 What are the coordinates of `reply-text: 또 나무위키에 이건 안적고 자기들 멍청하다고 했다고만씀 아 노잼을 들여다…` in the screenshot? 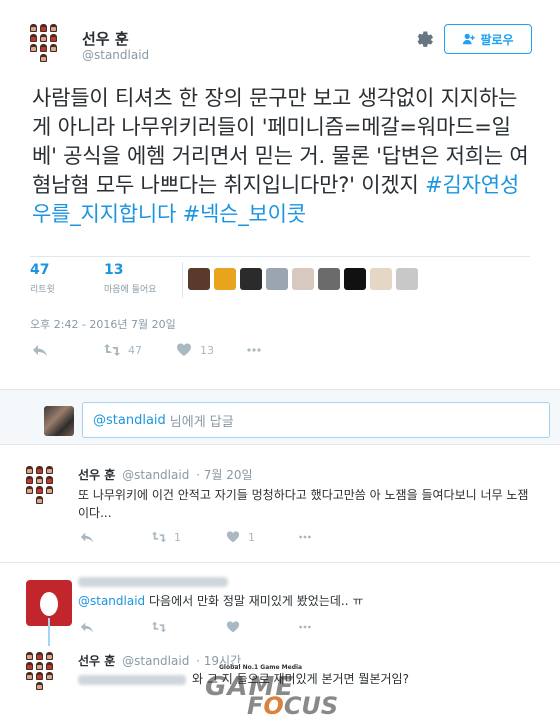 It's located at (303, 504).